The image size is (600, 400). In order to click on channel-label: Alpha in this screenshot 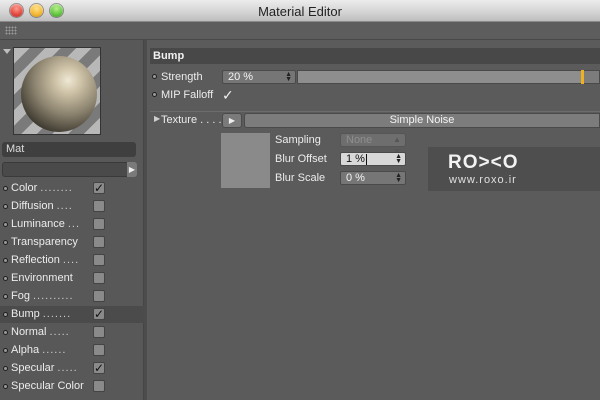, I will do `click(25, 350)`.